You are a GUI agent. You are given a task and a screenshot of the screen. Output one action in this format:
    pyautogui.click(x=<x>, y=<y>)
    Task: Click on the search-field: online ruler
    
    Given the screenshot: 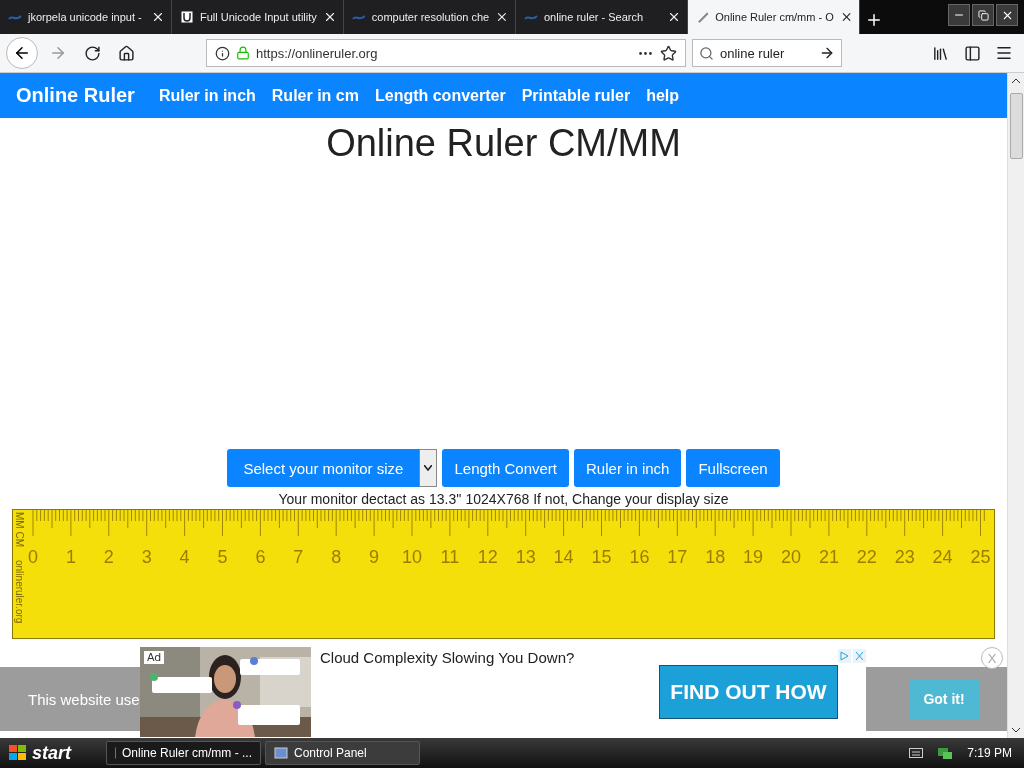 What is the action you would take?
    pyautogui.click(x=767, y=53)
    